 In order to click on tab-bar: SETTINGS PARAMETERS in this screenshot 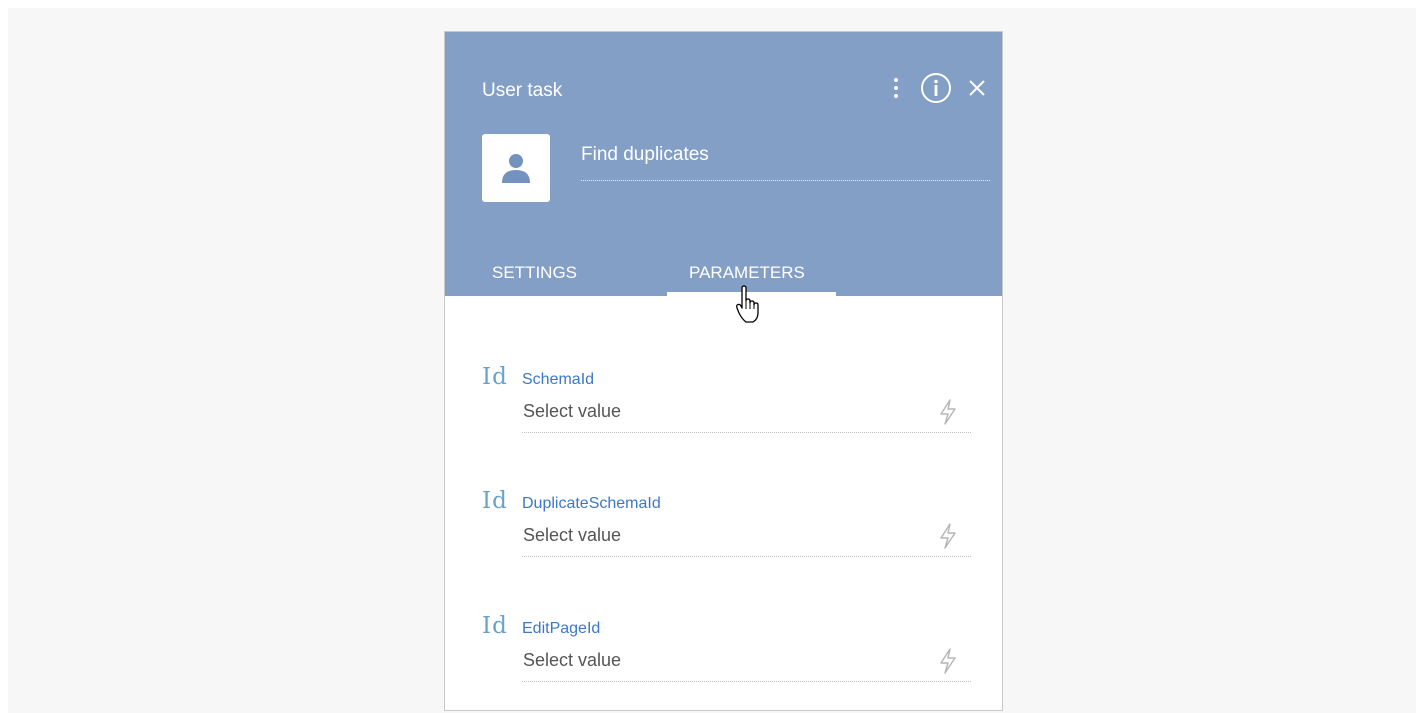, I will do `click(723, 274)`.